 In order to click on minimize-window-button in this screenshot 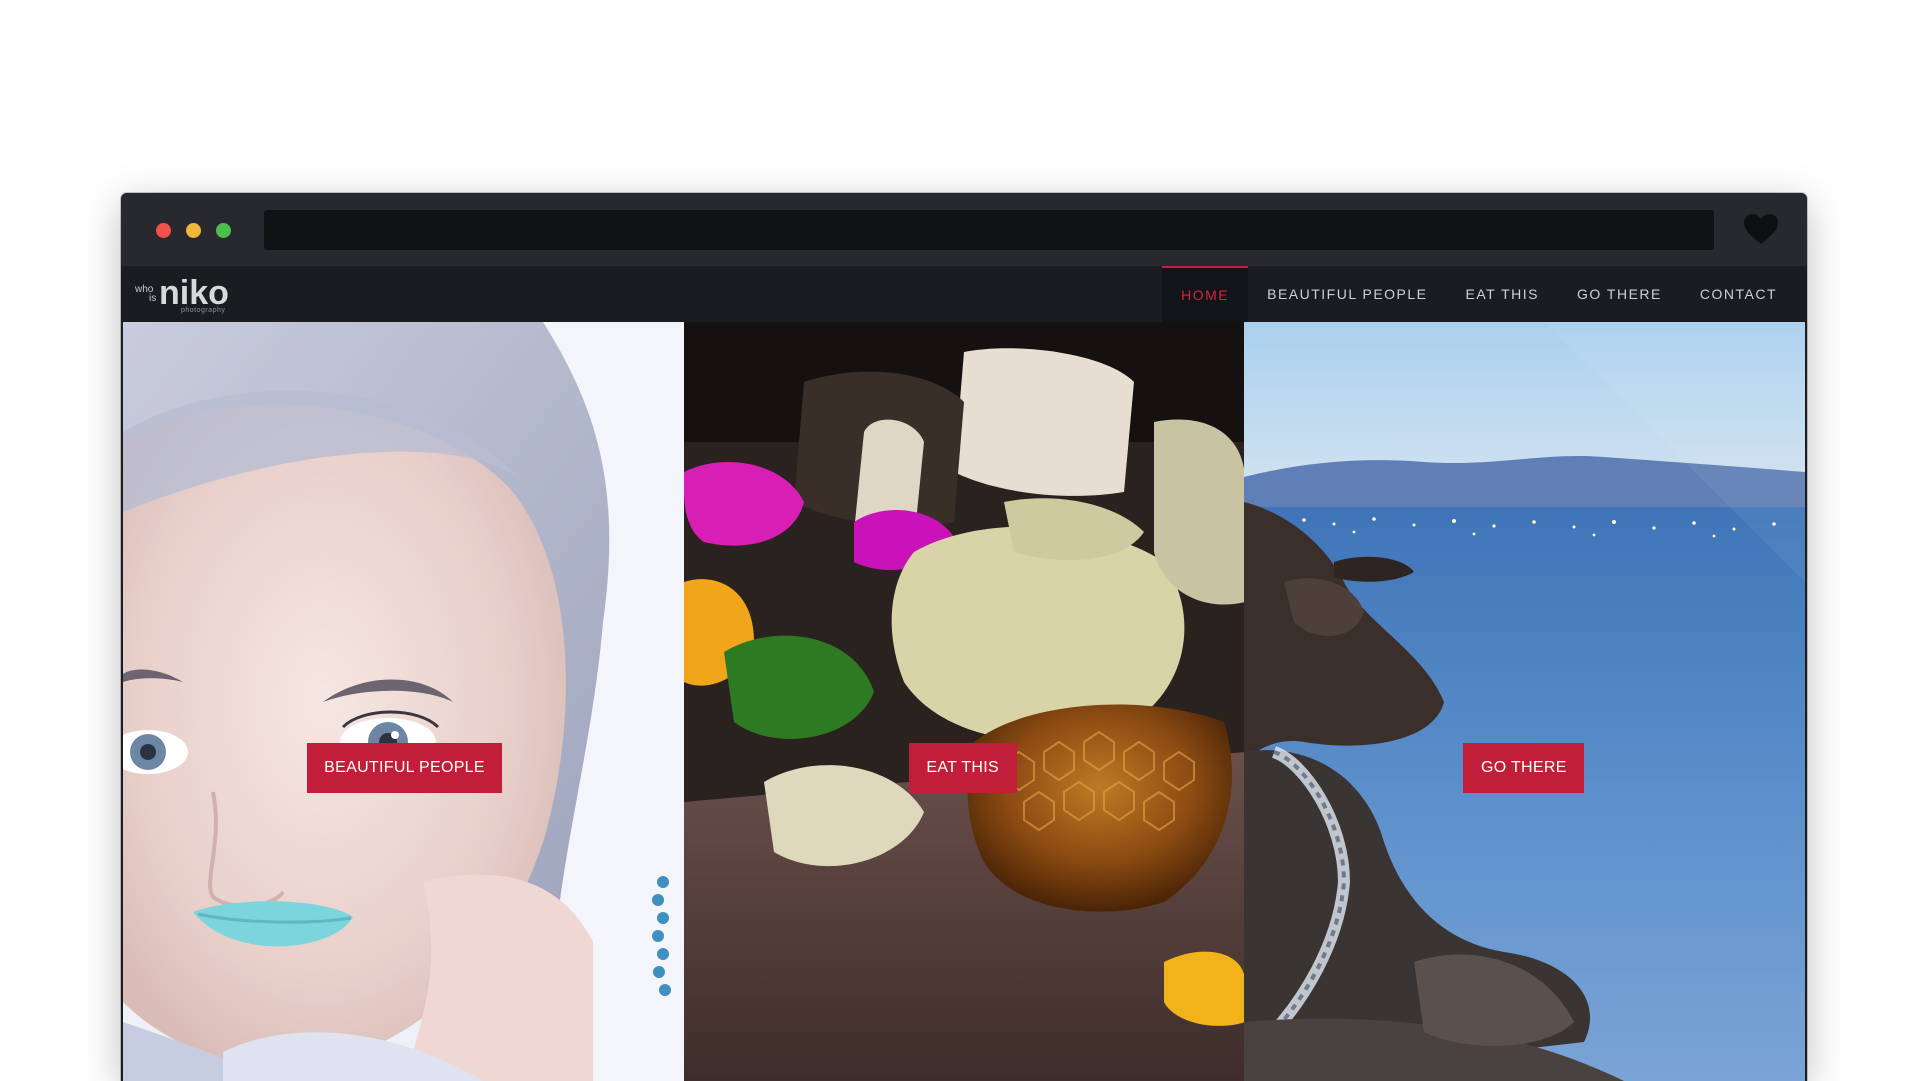, I will do `click(193, 230)`.